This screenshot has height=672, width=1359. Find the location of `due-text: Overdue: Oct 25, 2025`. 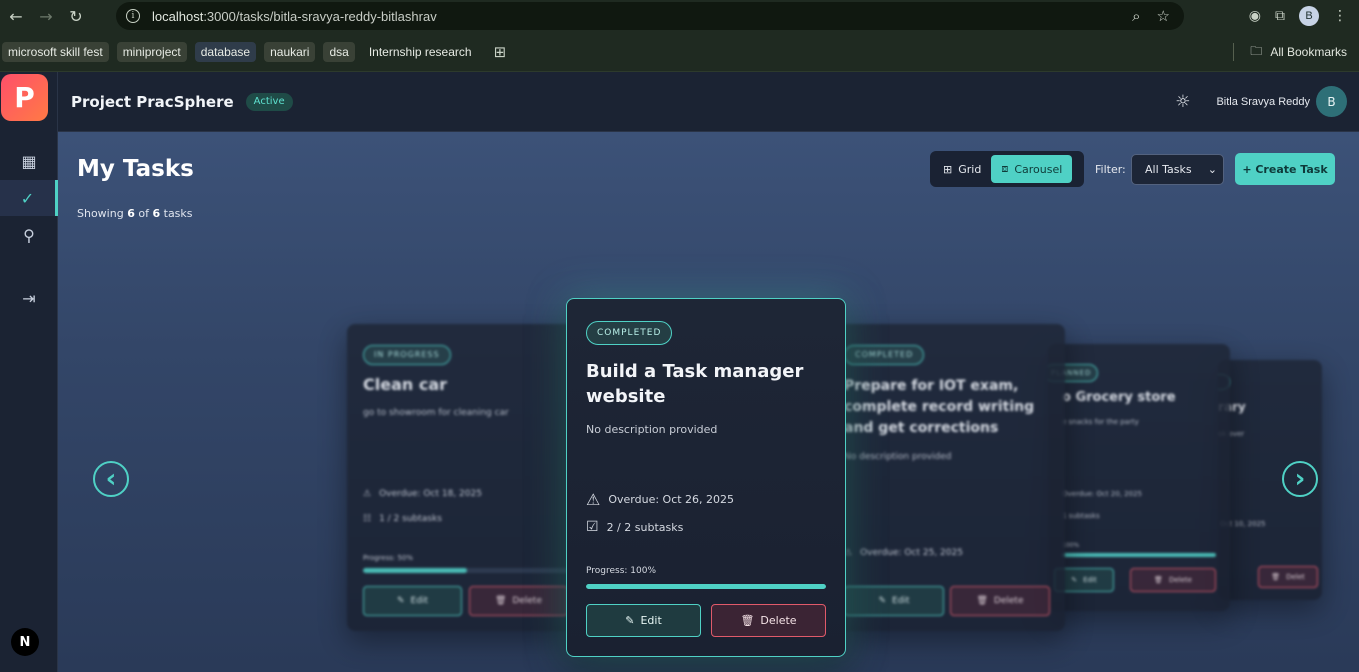

due-text: Overdue: Oct 25, 2025 is located at coordinates (911, 553).